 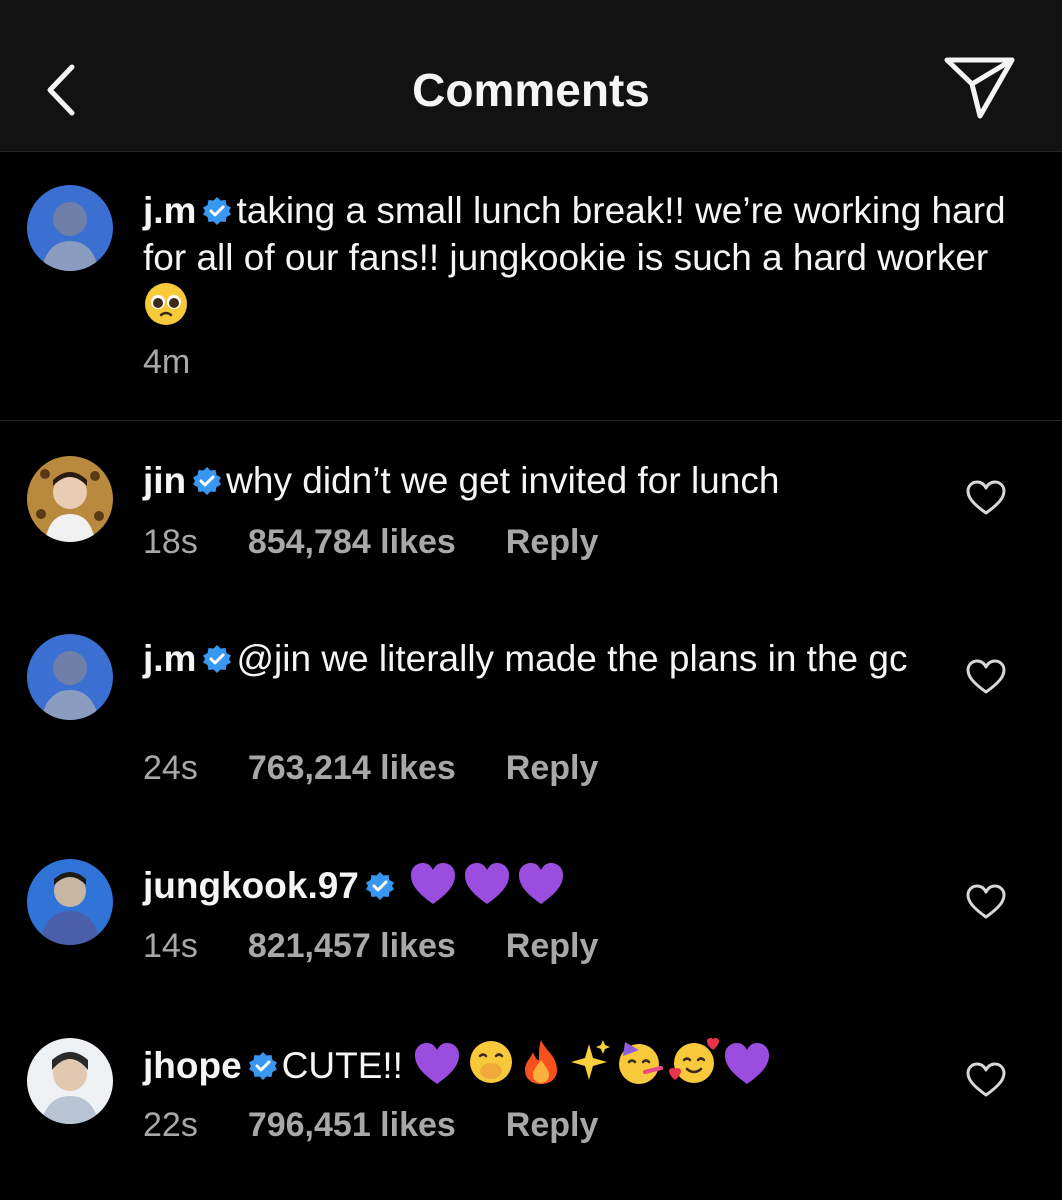 What do you see at coordinates (541, 1062) in the screenshot?
I see `fire-emoji` at bounding box center [541, 1062].